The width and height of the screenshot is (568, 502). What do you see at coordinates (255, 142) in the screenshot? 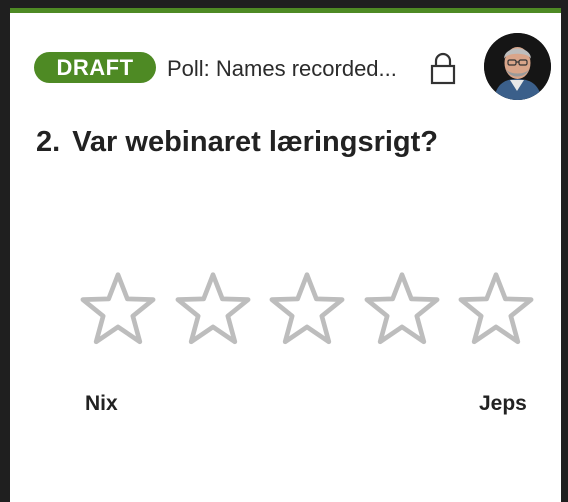
I see `question-text: Var webinaret læringsrigt?` at bounding box center [255, 142].